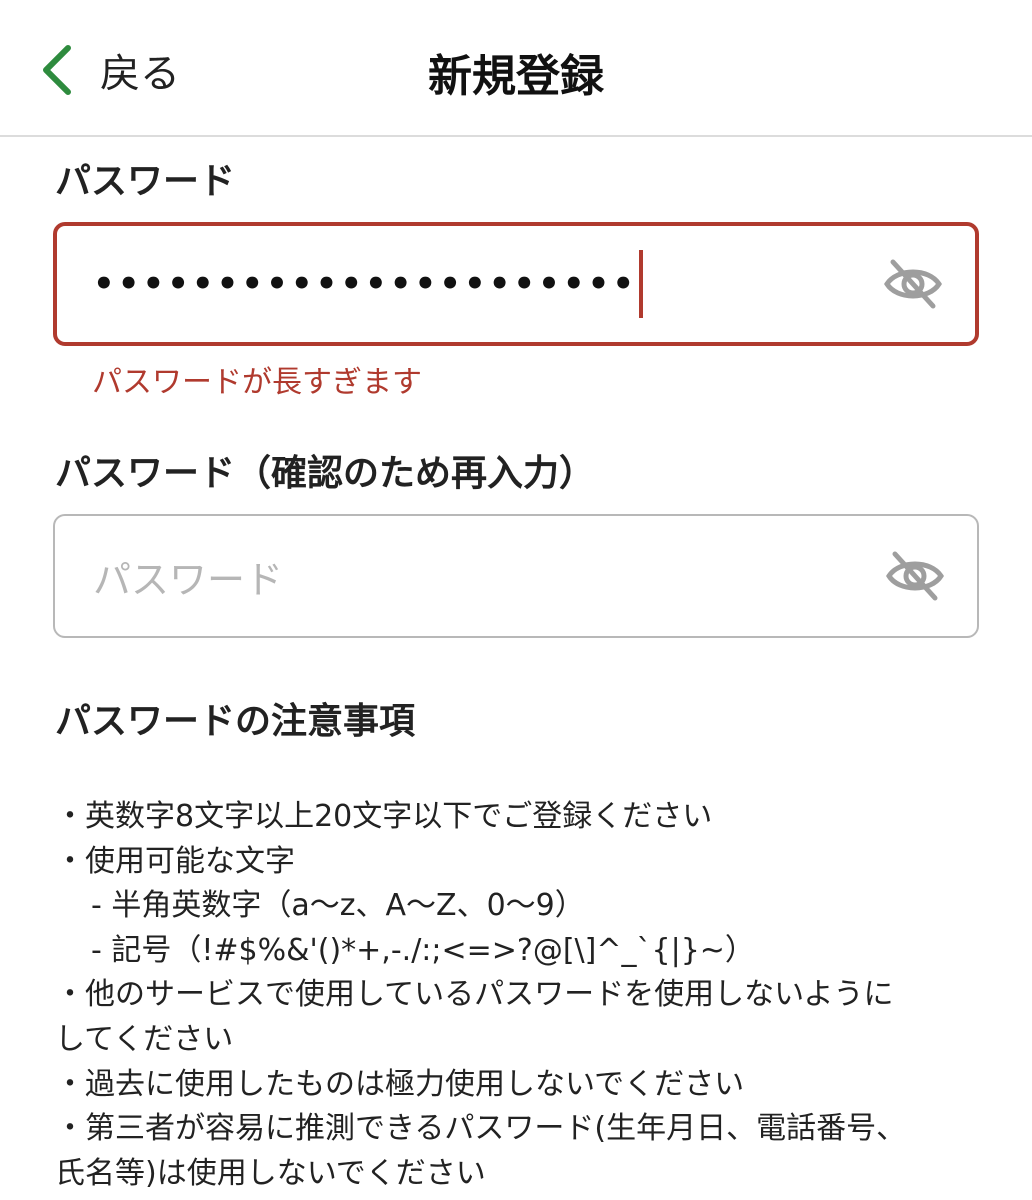 The width and height of the screenshot is (1032, 1200). Describe the element at coordinates (516, 76) in the screenshot. I see `page-title: 新規登録` at that location.